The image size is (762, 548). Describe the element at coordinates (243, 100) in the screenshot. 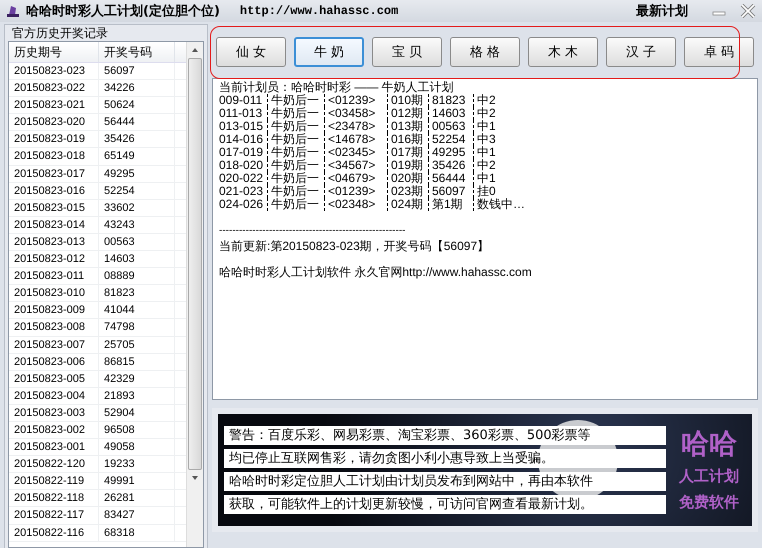

I see `plan-cell: 009-011` at that location.